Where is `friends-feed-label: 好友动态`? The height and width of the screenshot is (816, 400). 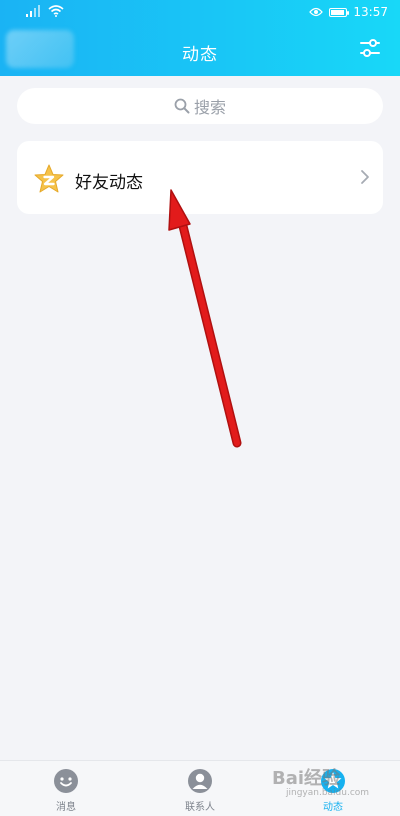
friends-feed-label: 好友动态 is located at coordinates (109, 183).